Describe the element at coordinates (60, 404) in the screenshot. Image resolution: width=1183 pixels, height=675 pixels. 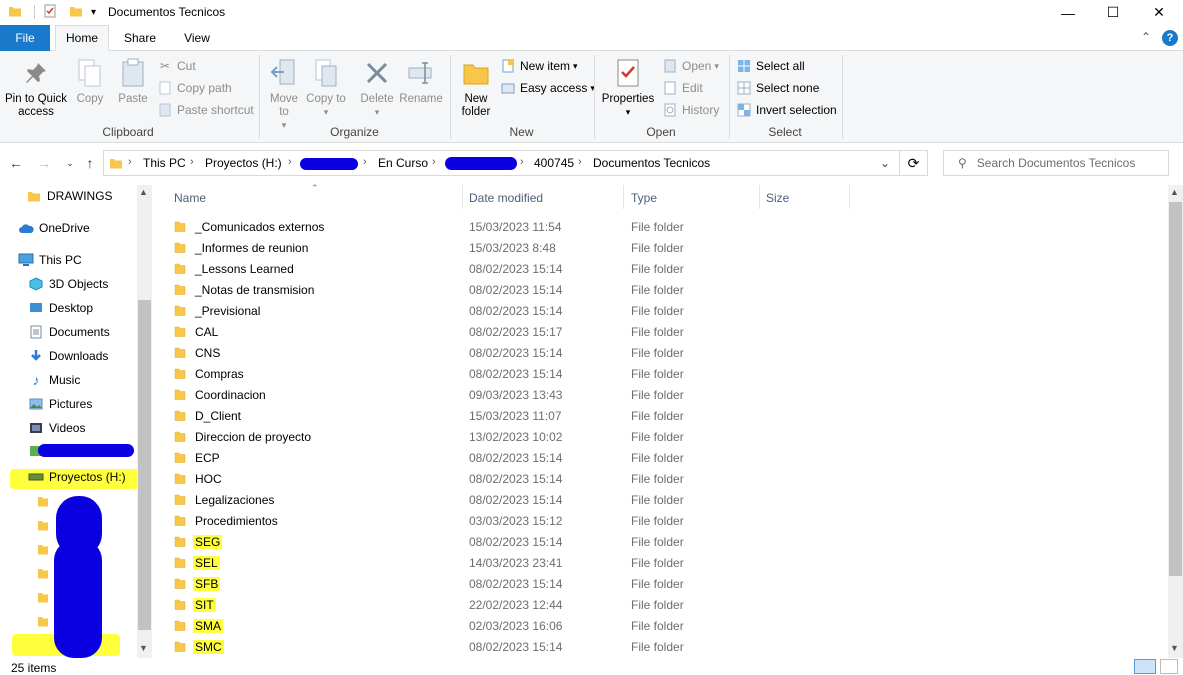
I see `nav-item-pictures: Pictures` at that location.